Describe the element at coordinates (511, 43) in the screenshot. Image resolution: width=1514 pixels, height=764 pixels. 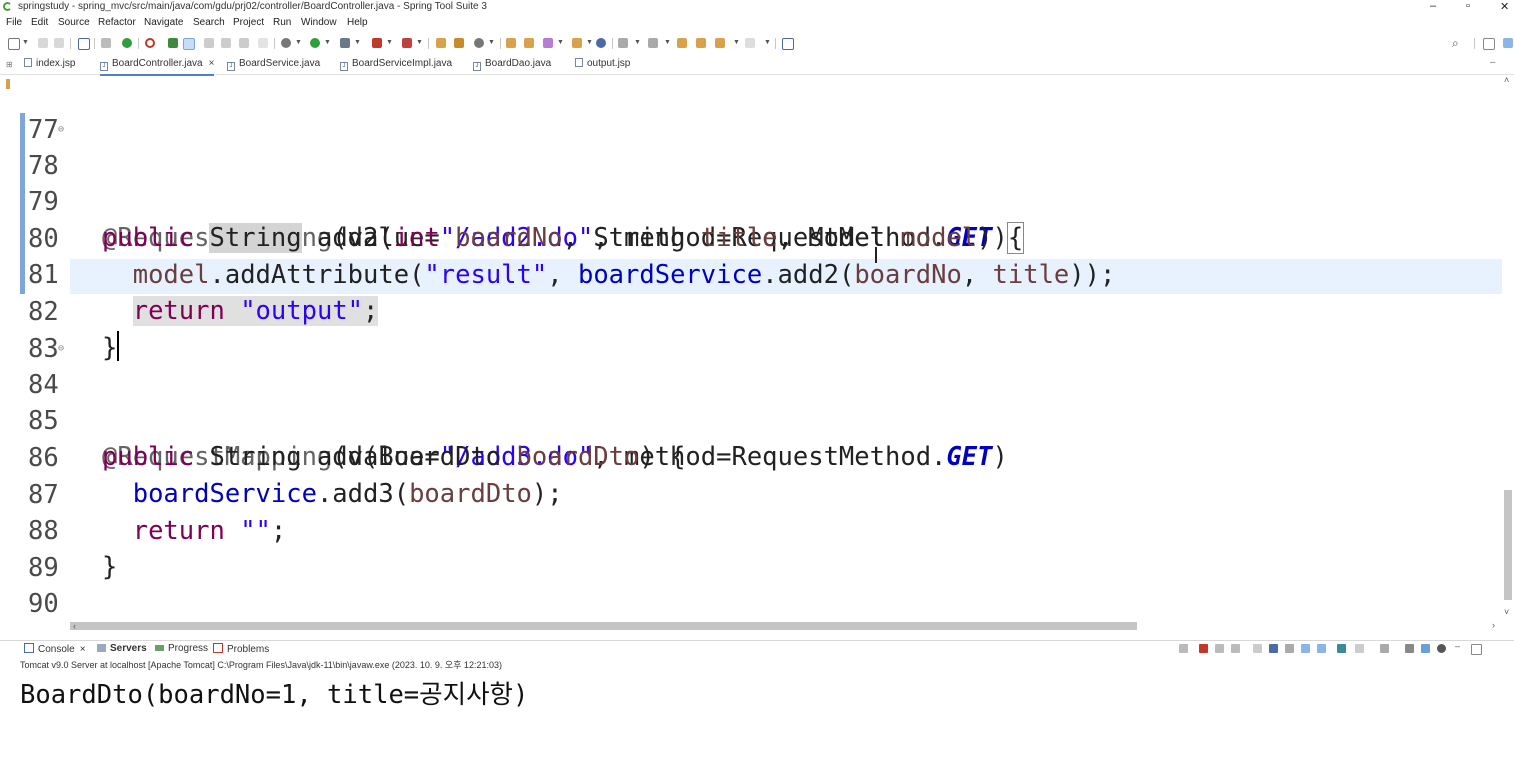
I see `open-folder-icon` at that location.